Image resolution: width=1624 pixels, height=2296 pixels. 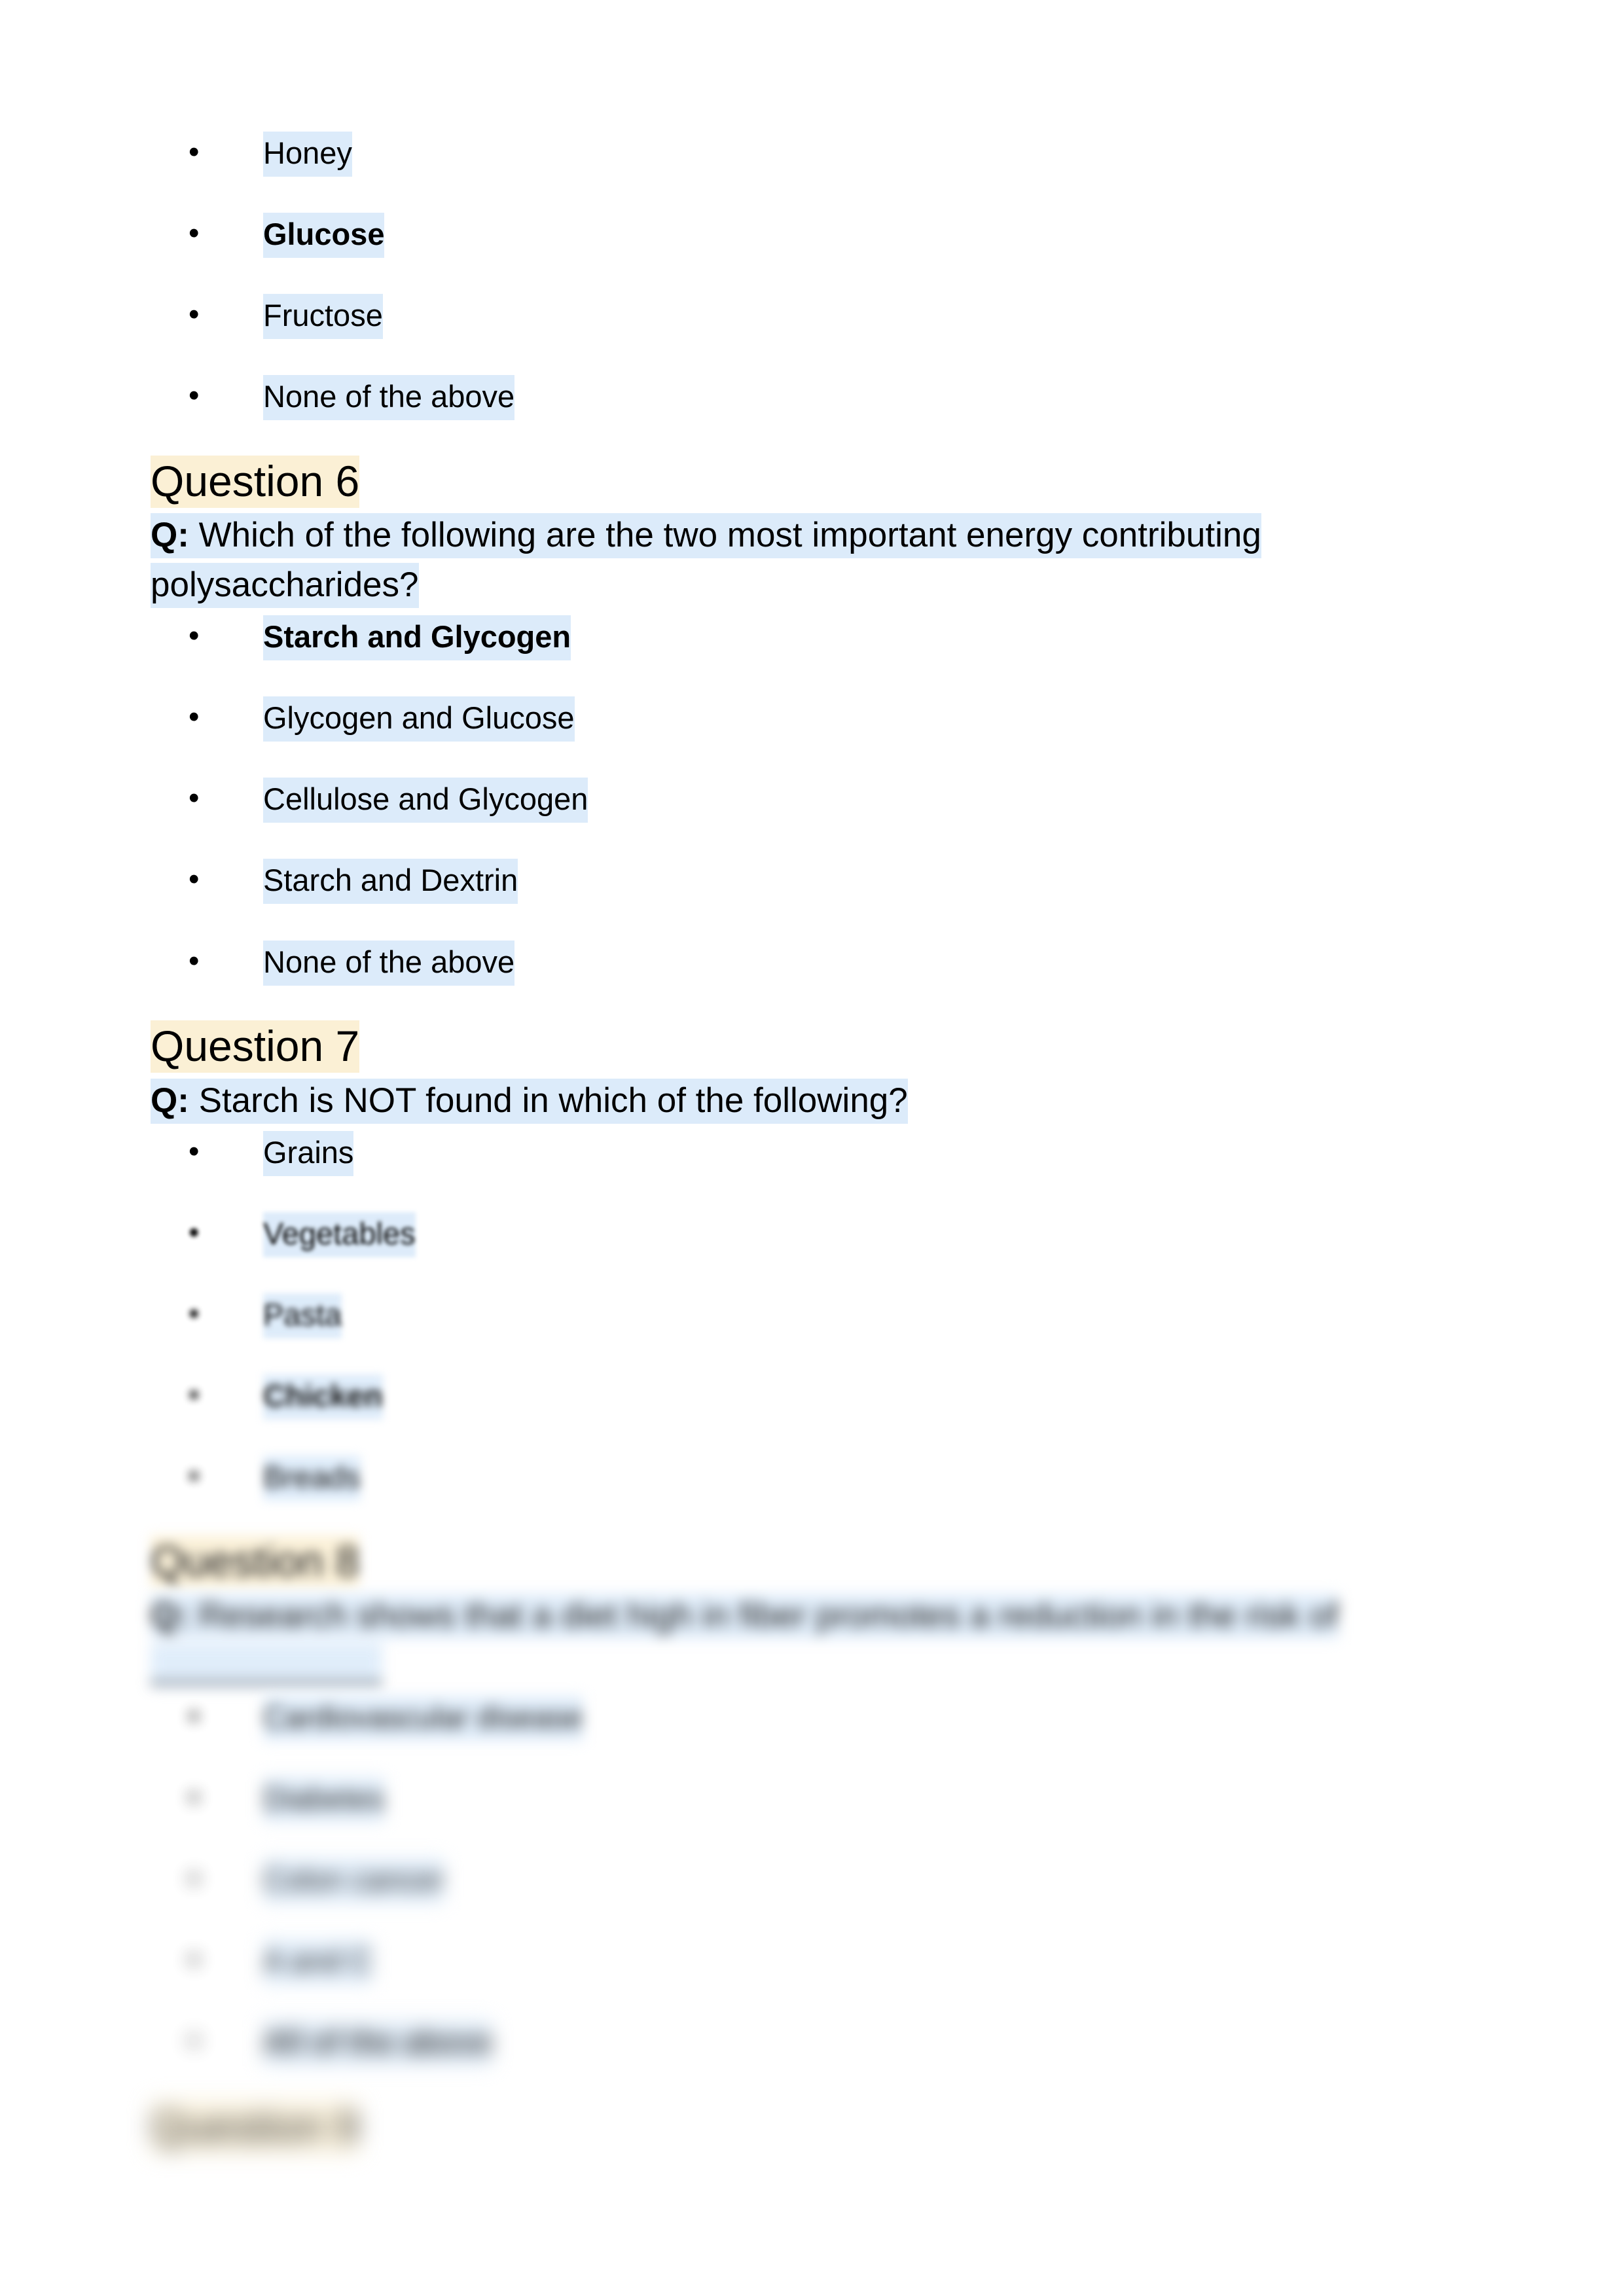 What do you see at coordinates (808, 1717) in the screenshot?
I see `list-item: Cardiovascular disease` at bounding box center [808, 1717].